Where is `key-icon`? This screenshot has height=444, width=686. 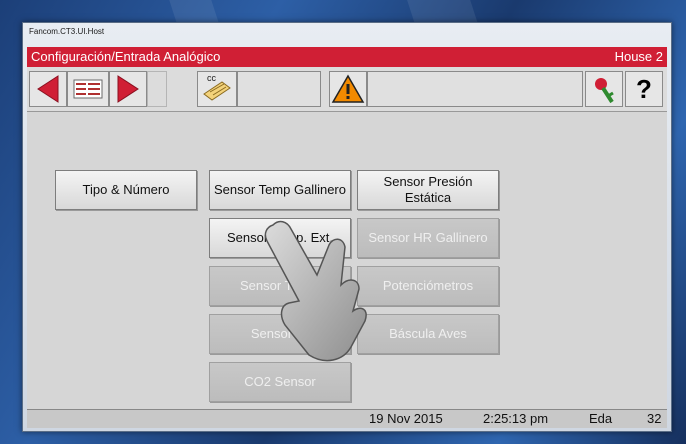 key-icon is located at coordinates (604, 91).